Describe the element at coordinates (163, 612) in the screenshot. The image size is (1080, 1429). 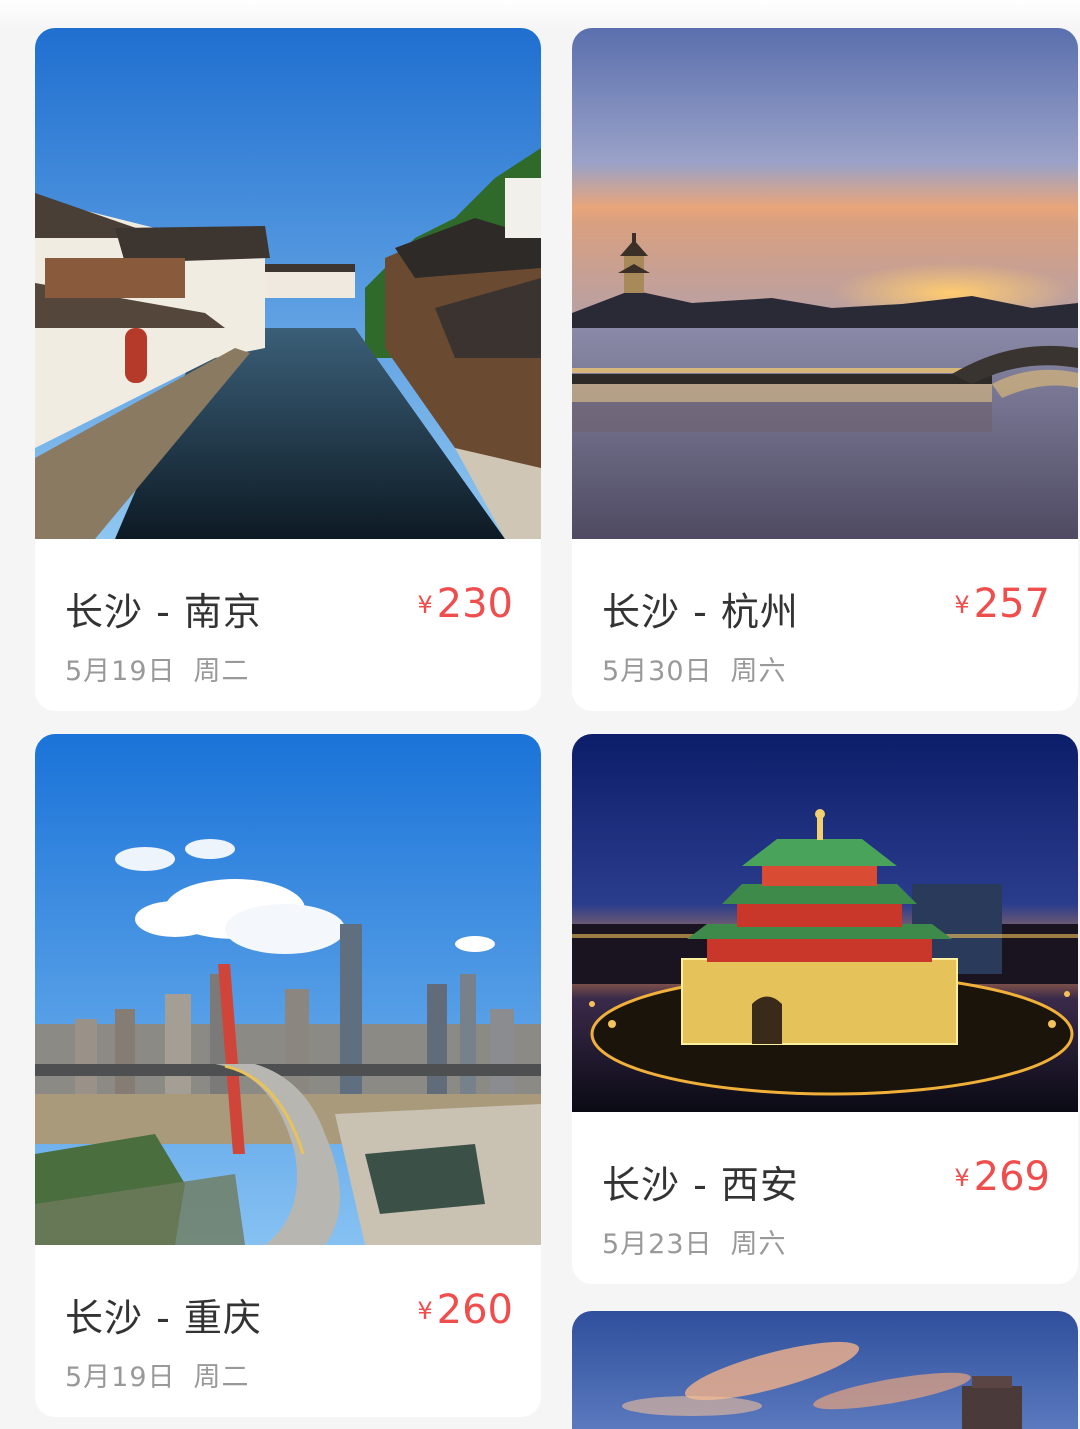
I see `route-label: 长沙 - 南京` at that location.